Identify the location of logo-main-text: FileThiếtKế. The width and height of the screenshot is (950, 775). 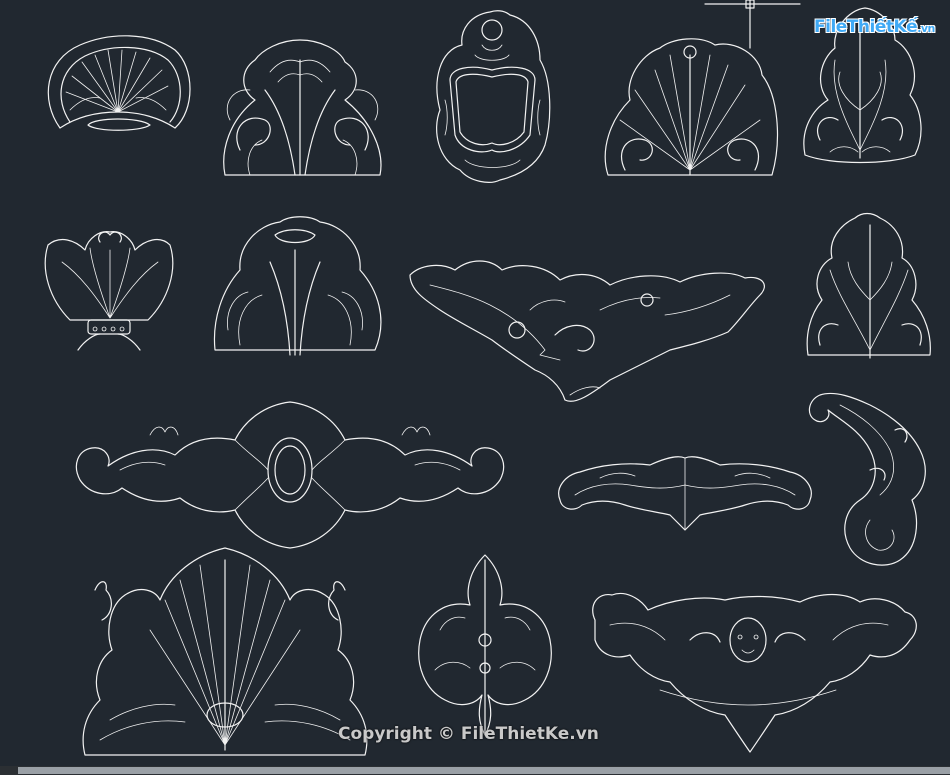
(866, 27).